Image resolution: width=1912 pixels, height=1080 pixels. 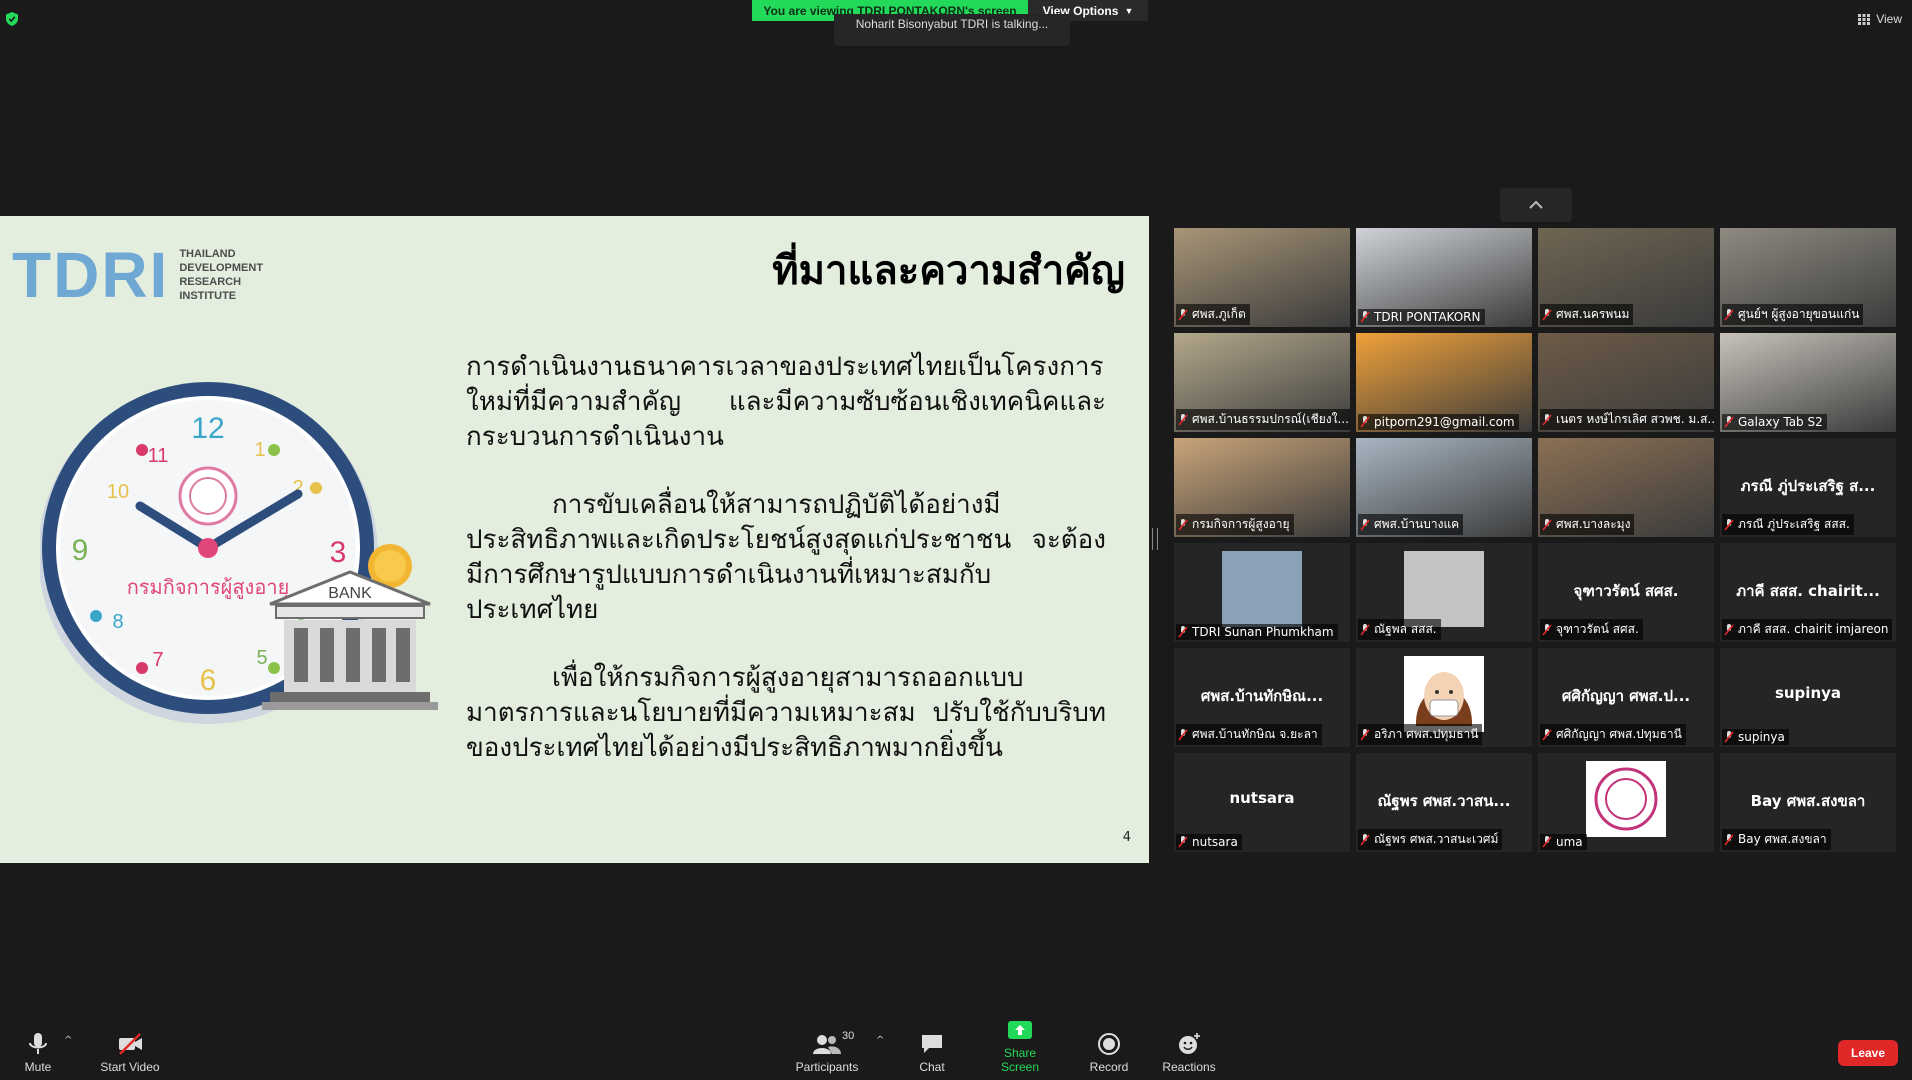 I want to click on participant-name-label: ณัฐพร ศพส.วาสนะเวศม์, so click(x=1430, y=839).